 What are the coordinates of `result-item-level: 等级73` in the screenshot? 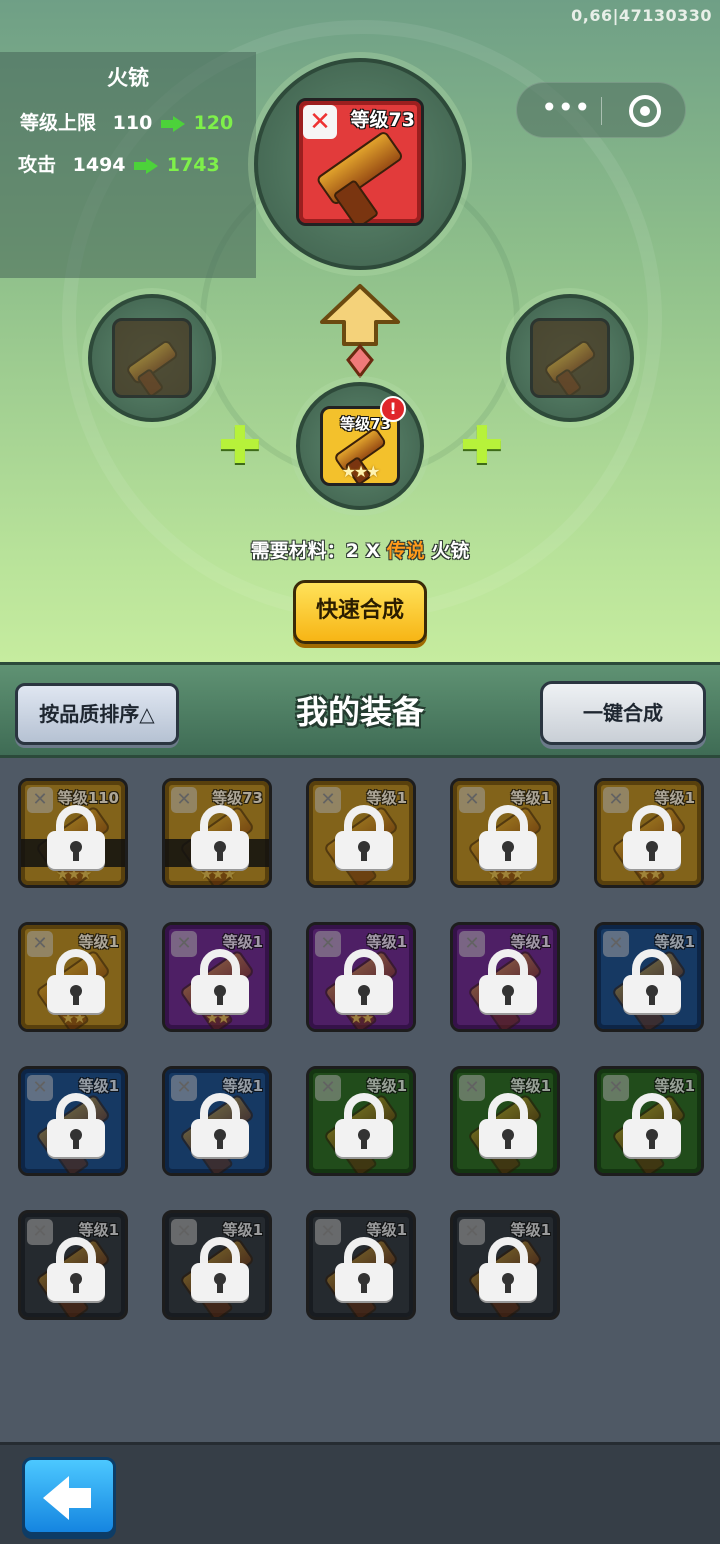 It's located at (382, 120).